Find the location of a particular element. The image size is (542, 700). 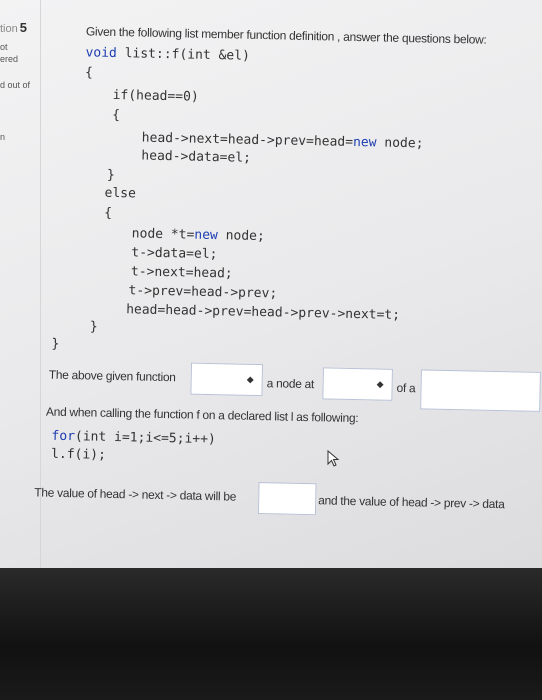

question1-text: The above given function is located at coordinates (112, 376).